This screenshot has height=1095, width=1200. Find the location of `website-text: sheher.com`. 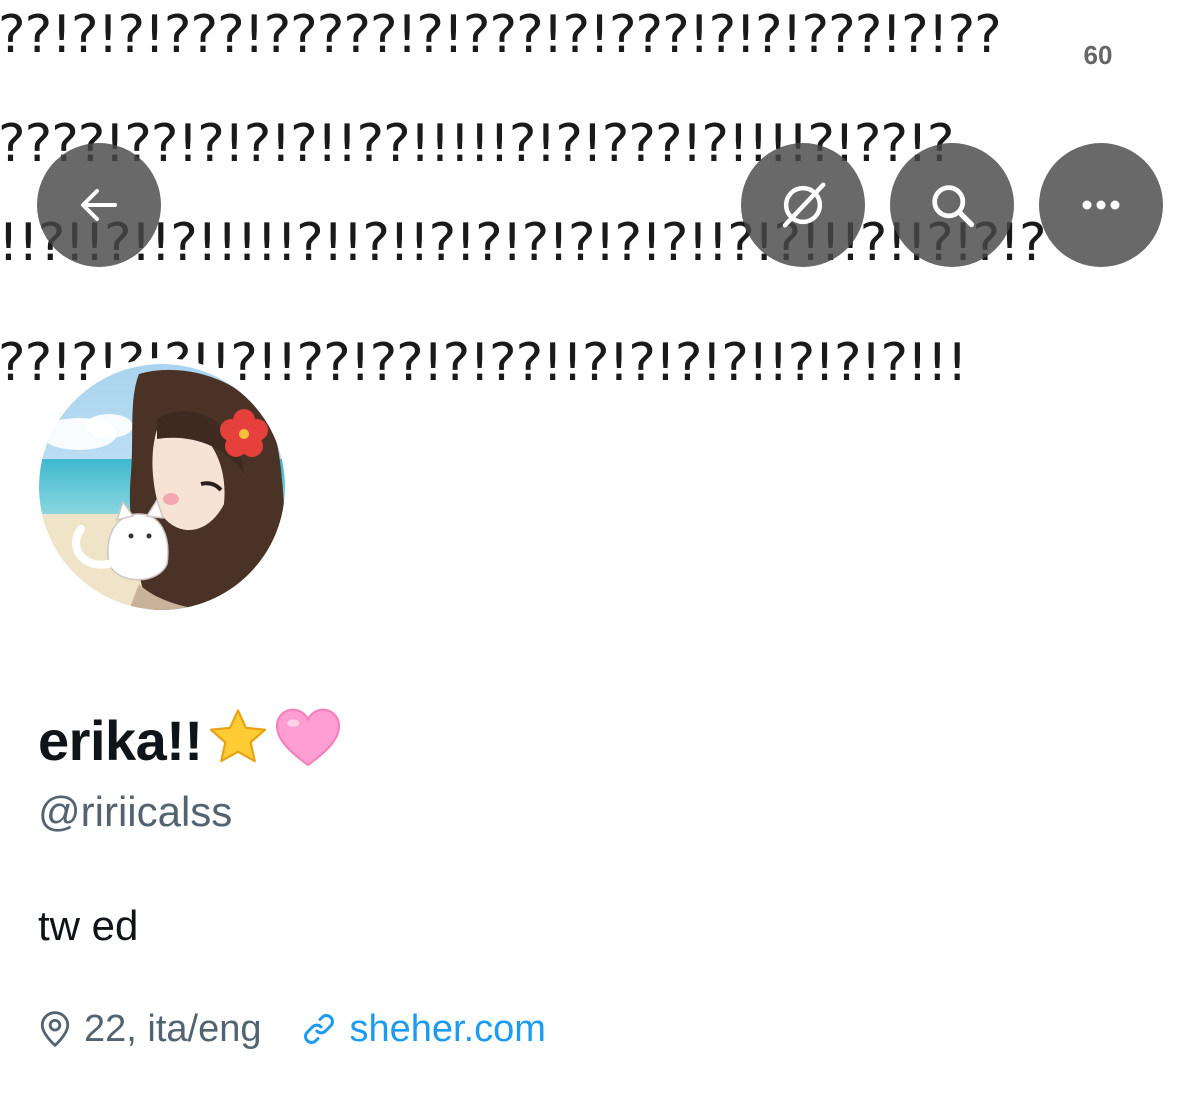

website-text: sheher.com is located at coordinates (447, 1029).